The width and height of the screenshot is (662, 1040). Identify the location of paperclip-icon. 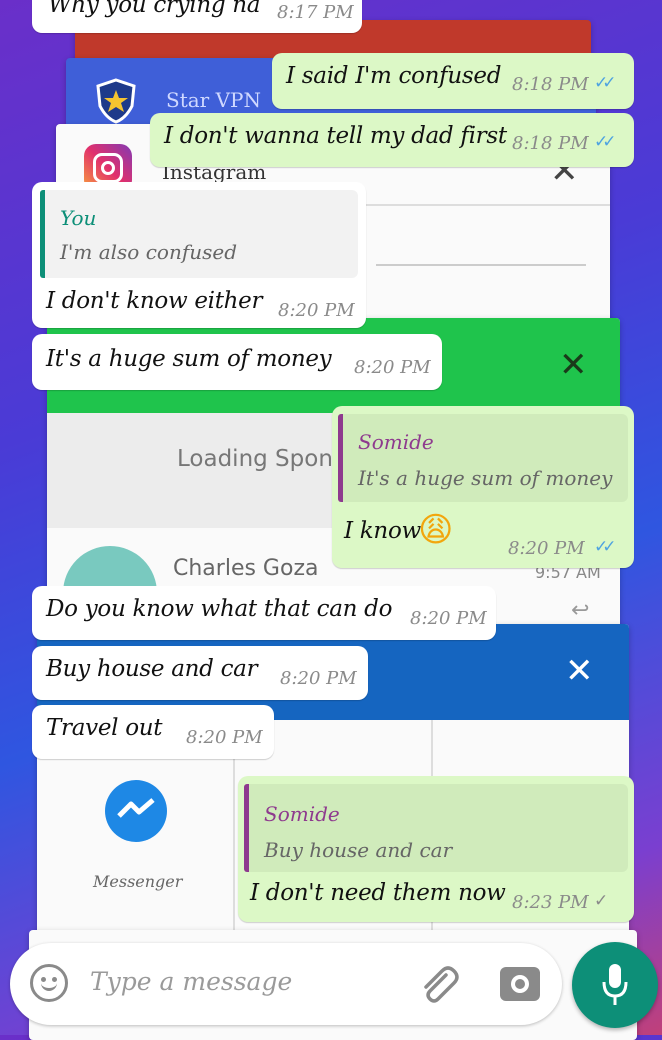
(438, 983).